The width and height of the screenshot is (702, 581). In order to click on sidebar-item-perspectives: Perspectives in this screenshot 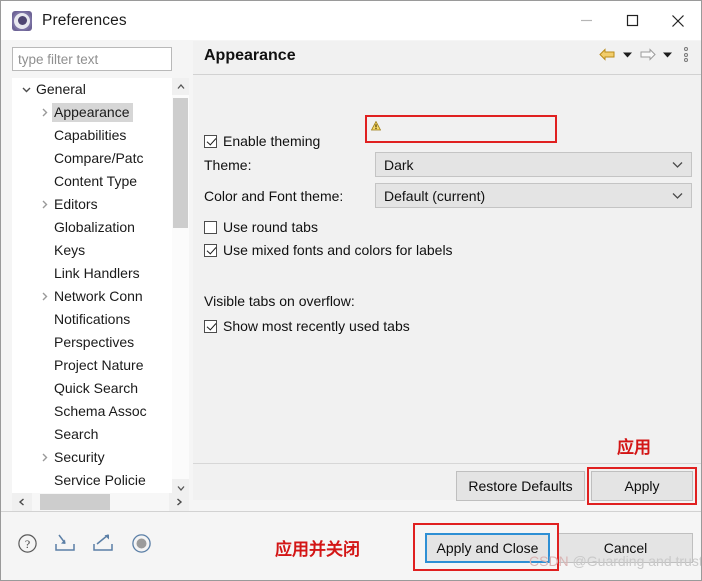, I will do `click(92, 342)`.